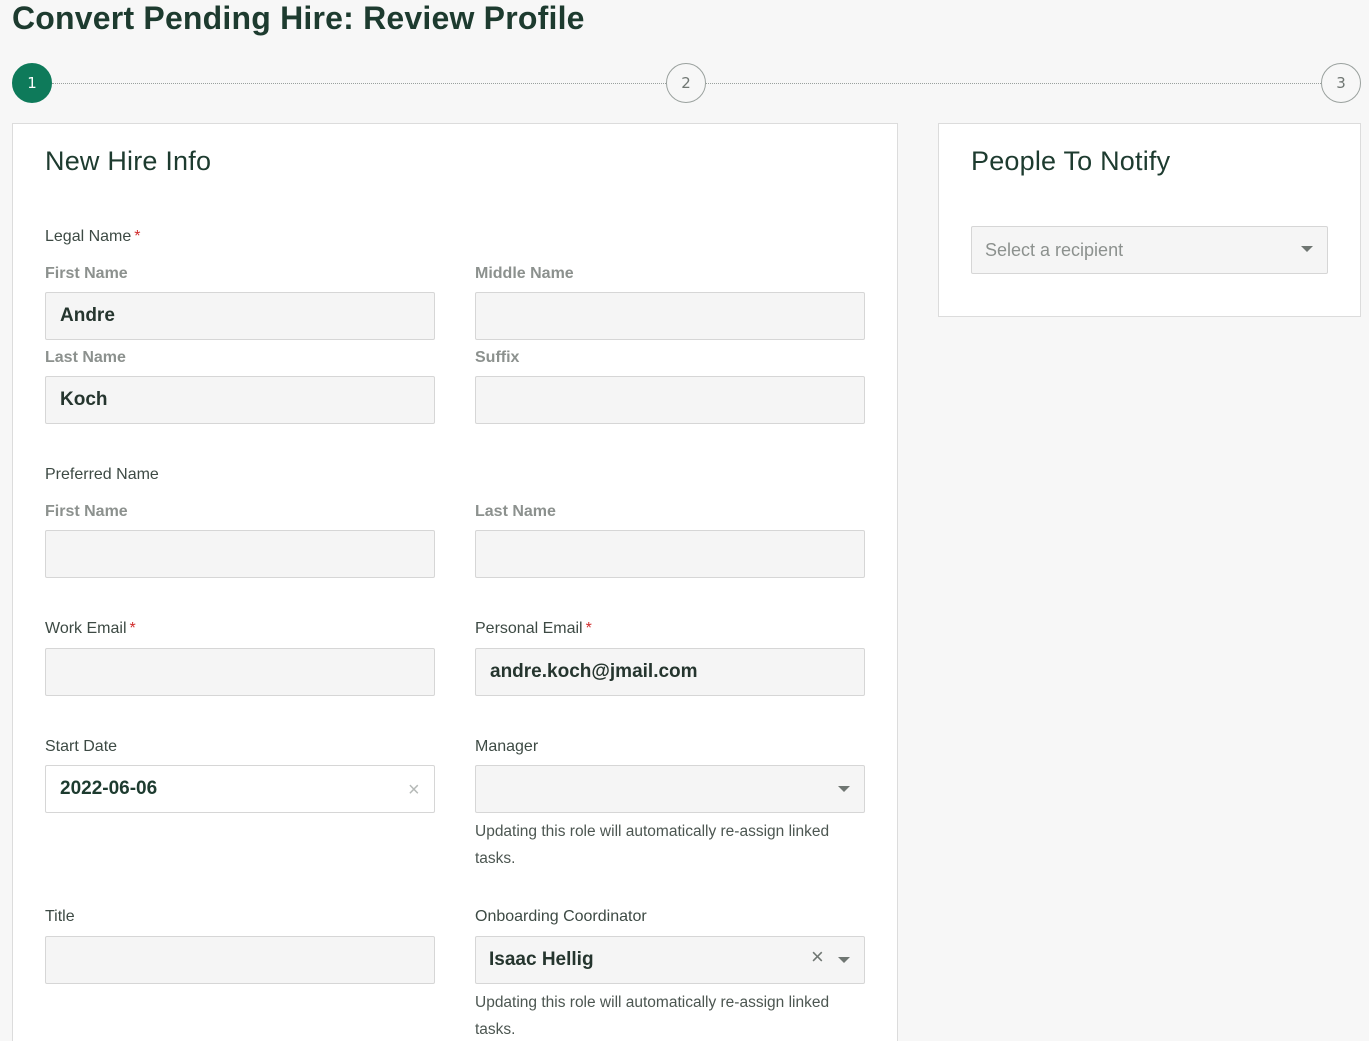 The height and width of the screenshot is (1041, 1369). I want to click on recipient-placeholder: Select a recipient, so click(1054, 249).